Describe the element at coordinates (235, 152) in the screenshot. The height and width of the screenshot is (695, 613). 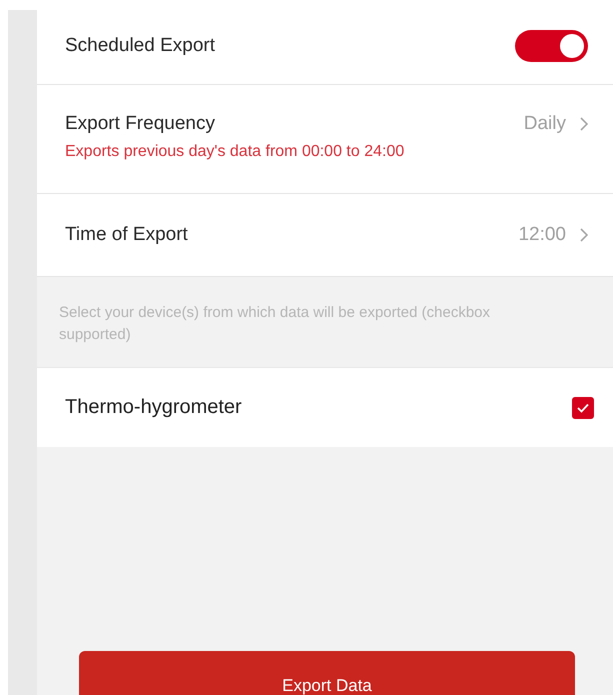
I see `setting-note: Exports previous day's data from 00:00 to 24:00` at that location.